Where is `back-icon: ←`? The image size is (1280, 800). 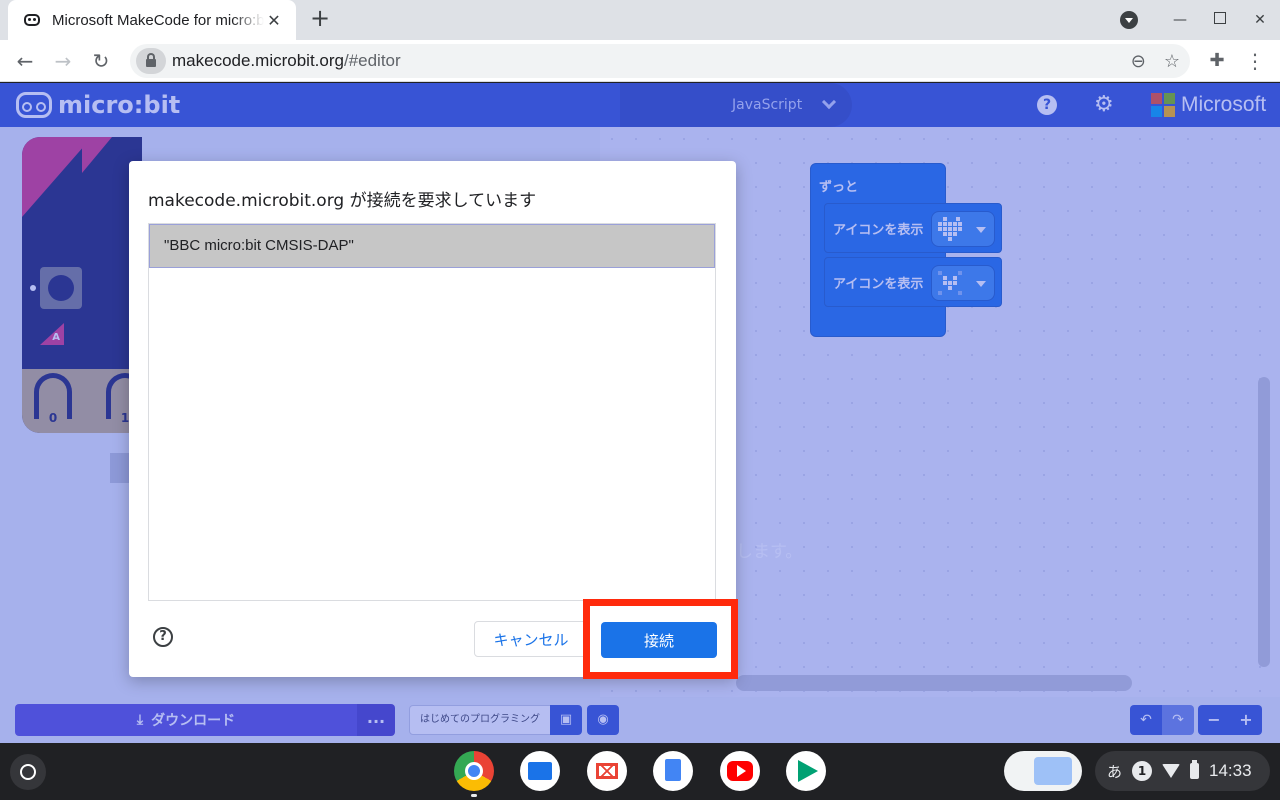 back-icon: ← is located at coordinates (25, 61).